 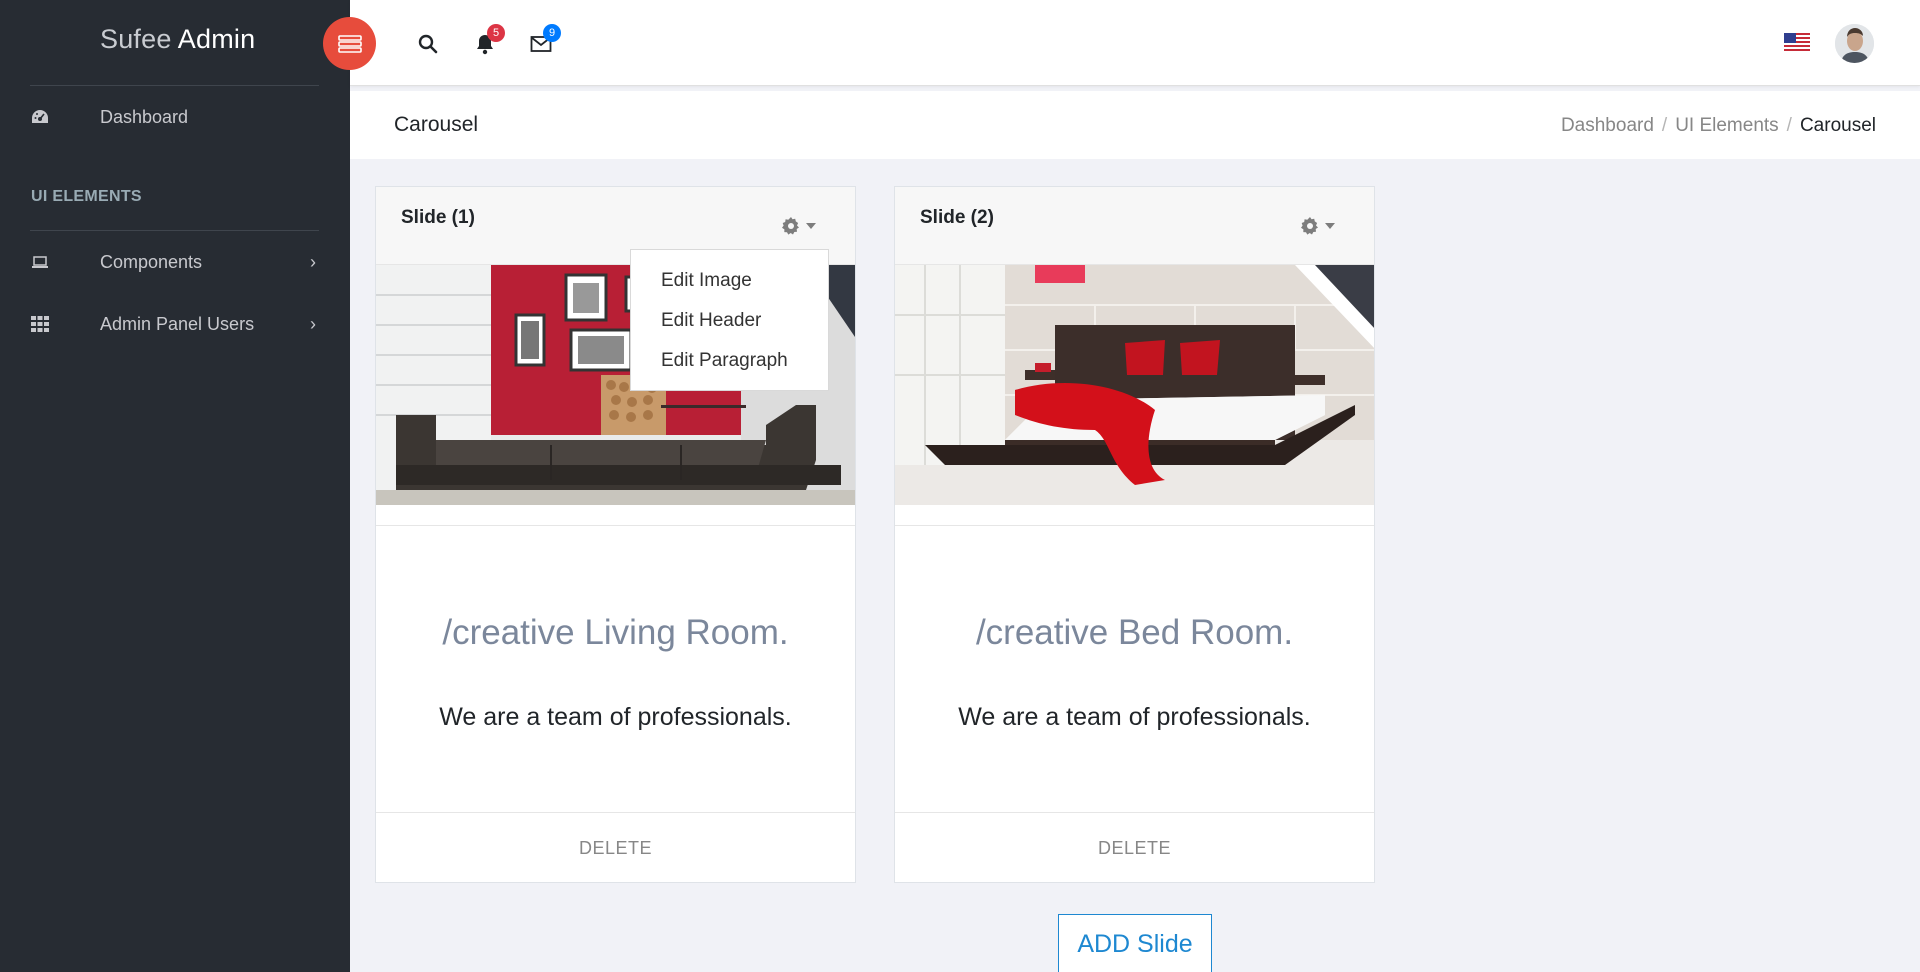 I want to click on us-flag-icon, so click(x=1797, y=43).